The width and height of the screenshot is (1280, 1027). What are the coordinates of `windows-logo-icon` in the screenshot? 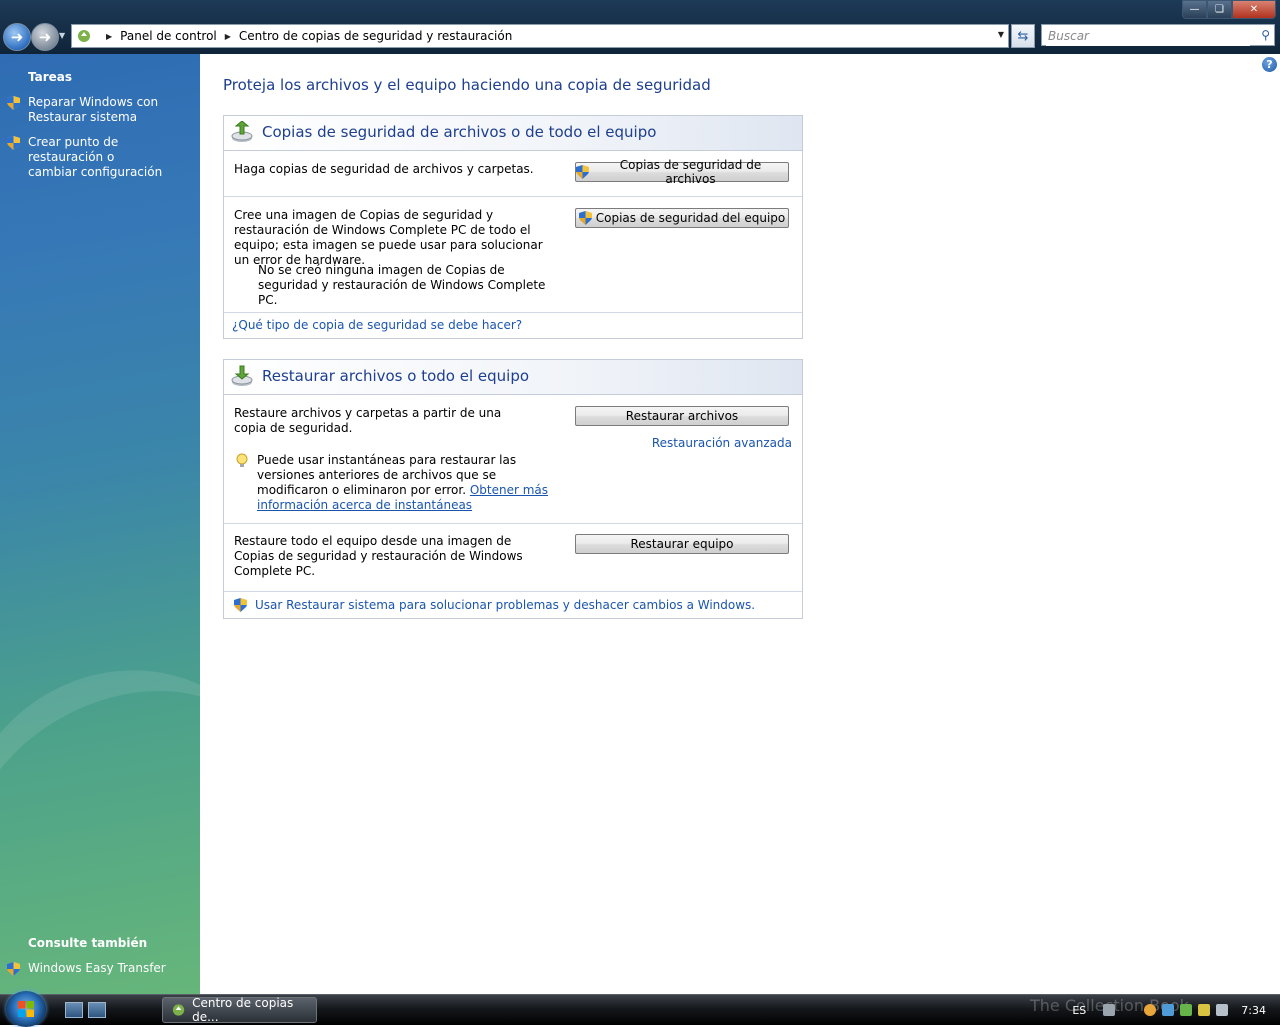 It's located at (26, 1009).